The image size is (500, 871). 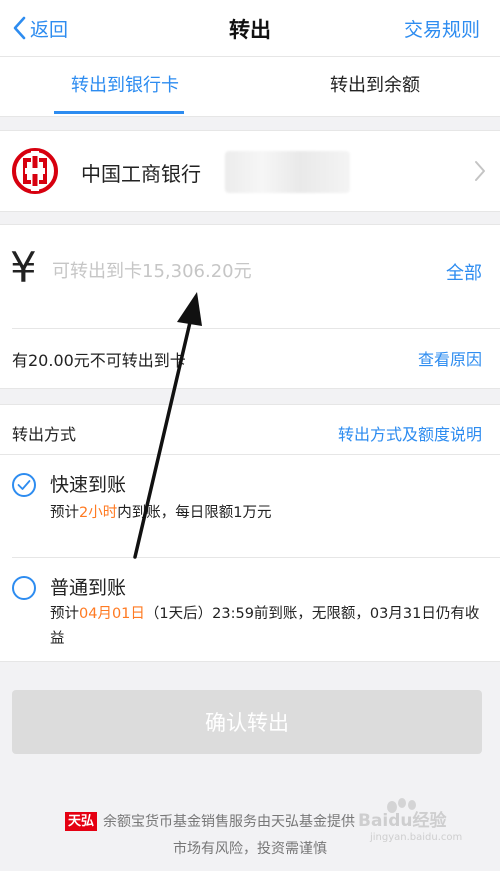 I want to click on trading-rules-link: 交易规则, so click(x=442, y=28).